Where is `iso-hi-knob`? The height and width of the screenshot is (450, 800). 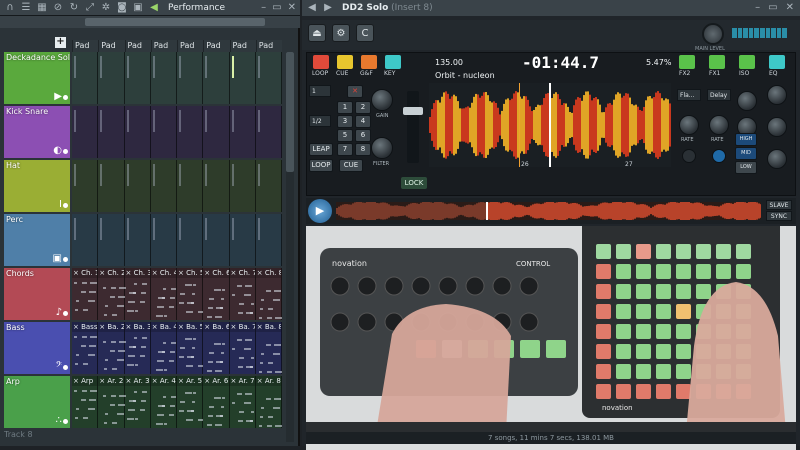 iso-hi-knob is located at coordinates (747, 101).